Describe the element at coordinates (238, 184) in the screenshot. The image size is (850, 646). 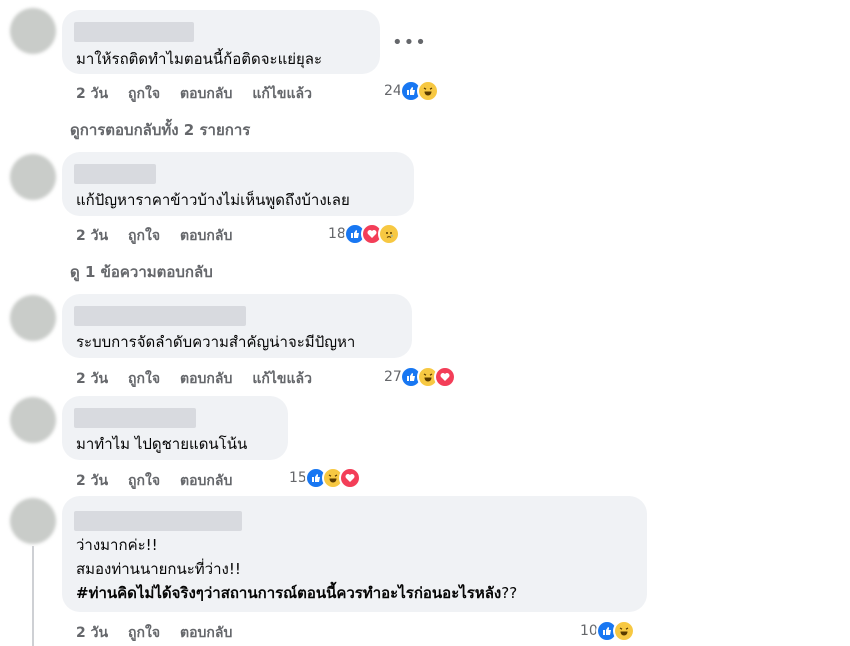
I see `comment-bubble: แก้ปัญหาราคาข้าวบ้างไม่เห็นพูดถึงบ้างเลย` at that location.